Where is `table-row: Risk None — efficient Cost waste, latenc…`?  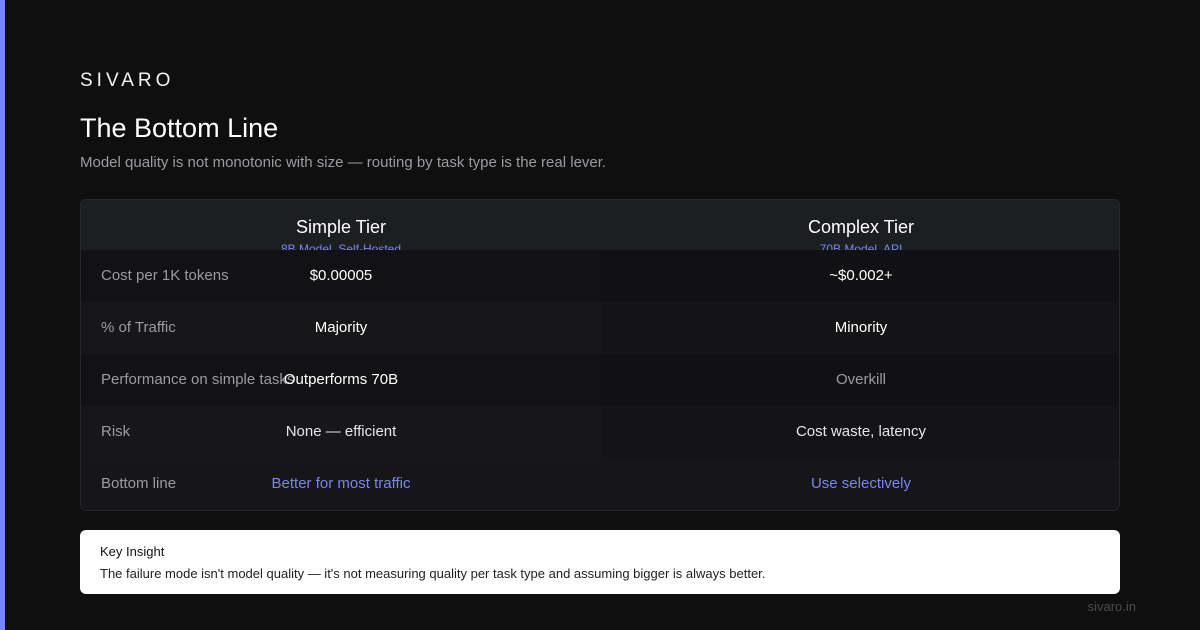 table-row: Risk None — efficient Cost waste, latenc… is located at coordinates (600, 432).